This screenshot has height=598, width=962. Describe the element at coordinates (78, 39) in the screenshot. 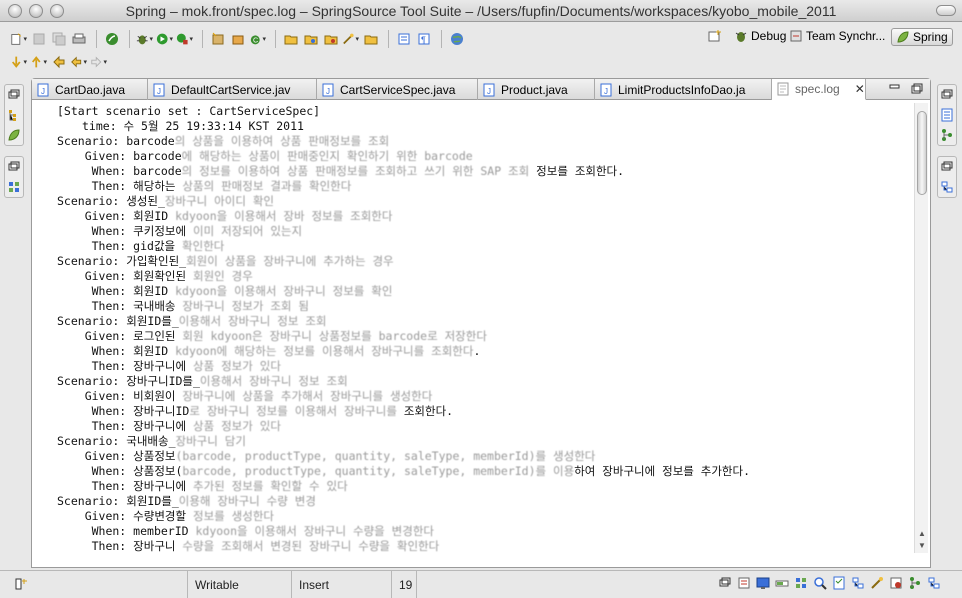

I see `print-icon` at that location.